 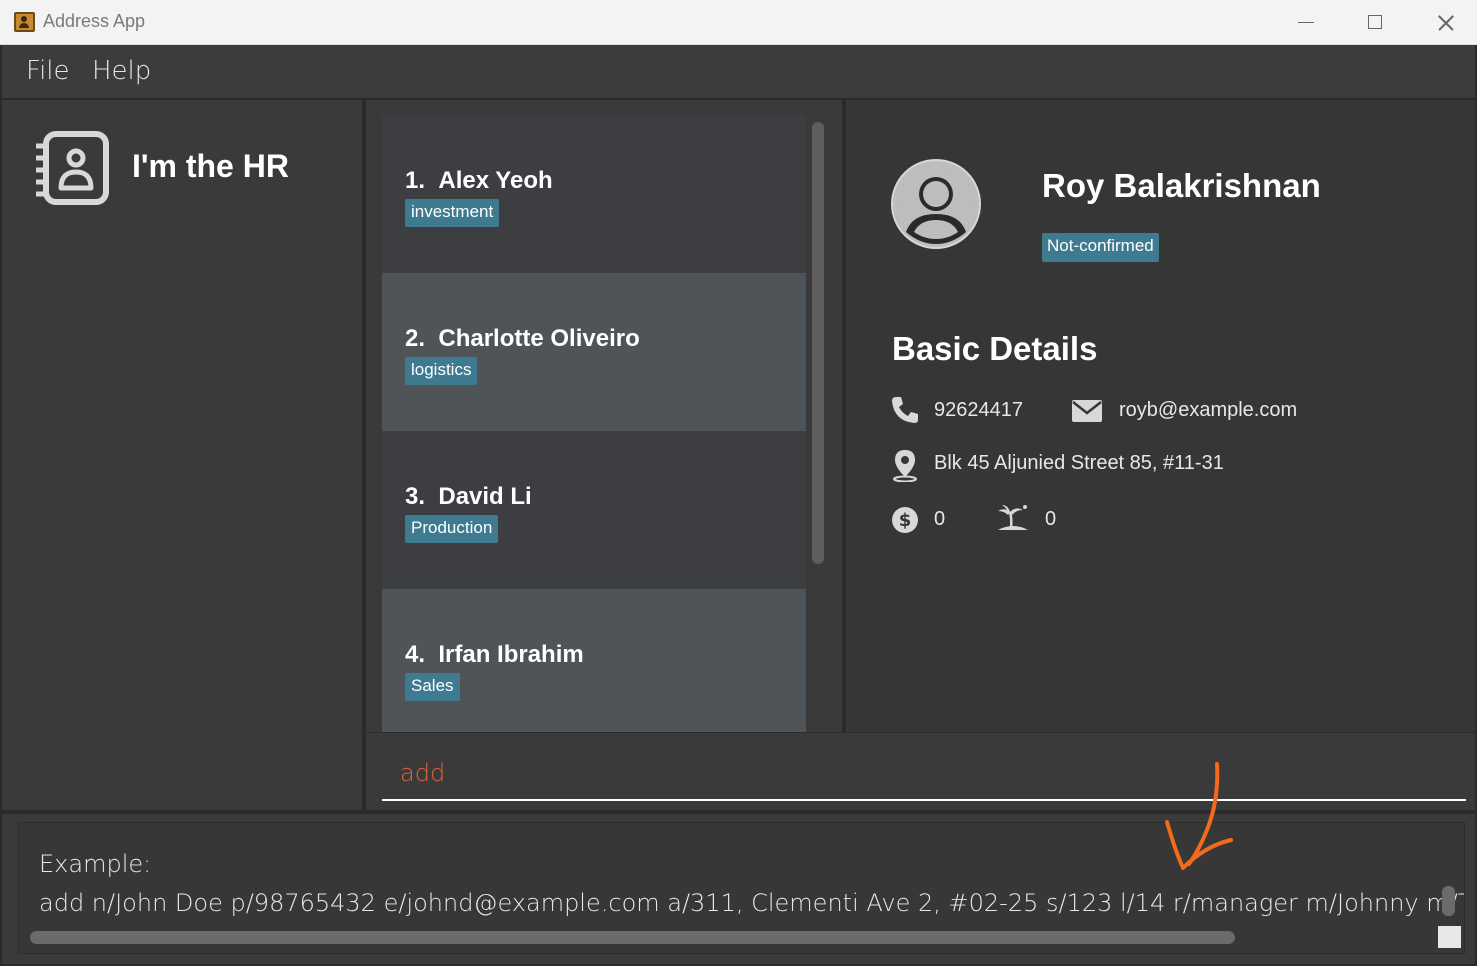 What do you see at coordinates (1087, 411) in the screenshot?
I see `email-icon` at bounding box center [1087, 411].